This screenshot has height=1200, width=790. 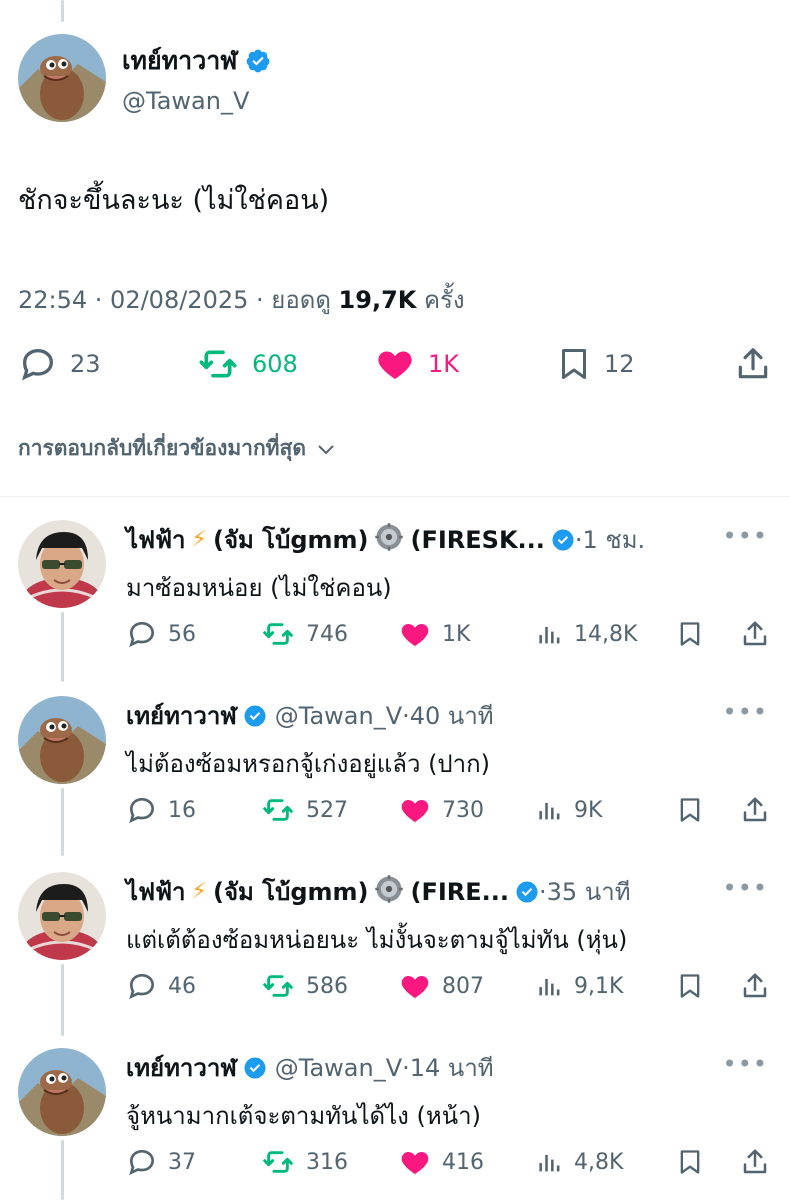 What do you see at coordinates (304, 986) in the screenshot?
I see `retweet-button: 586` at bounding box center [304, 986].